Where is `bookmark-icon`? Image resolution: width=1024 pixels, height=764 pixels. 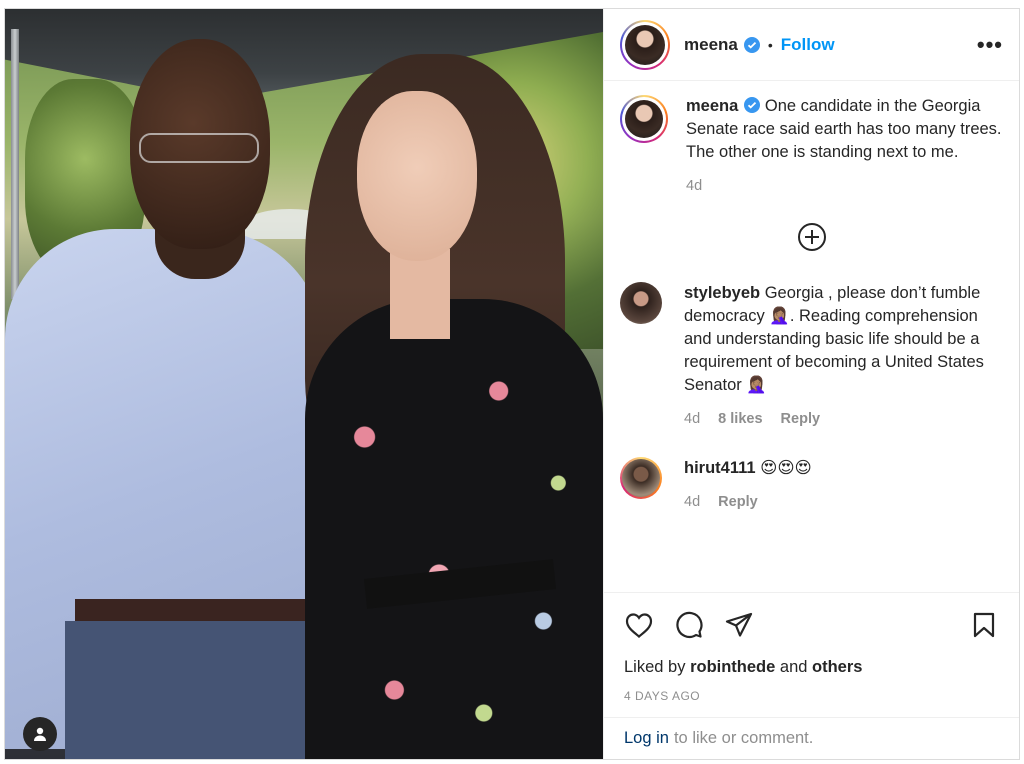 bookmark-icon is located at coordinates (984, 625).